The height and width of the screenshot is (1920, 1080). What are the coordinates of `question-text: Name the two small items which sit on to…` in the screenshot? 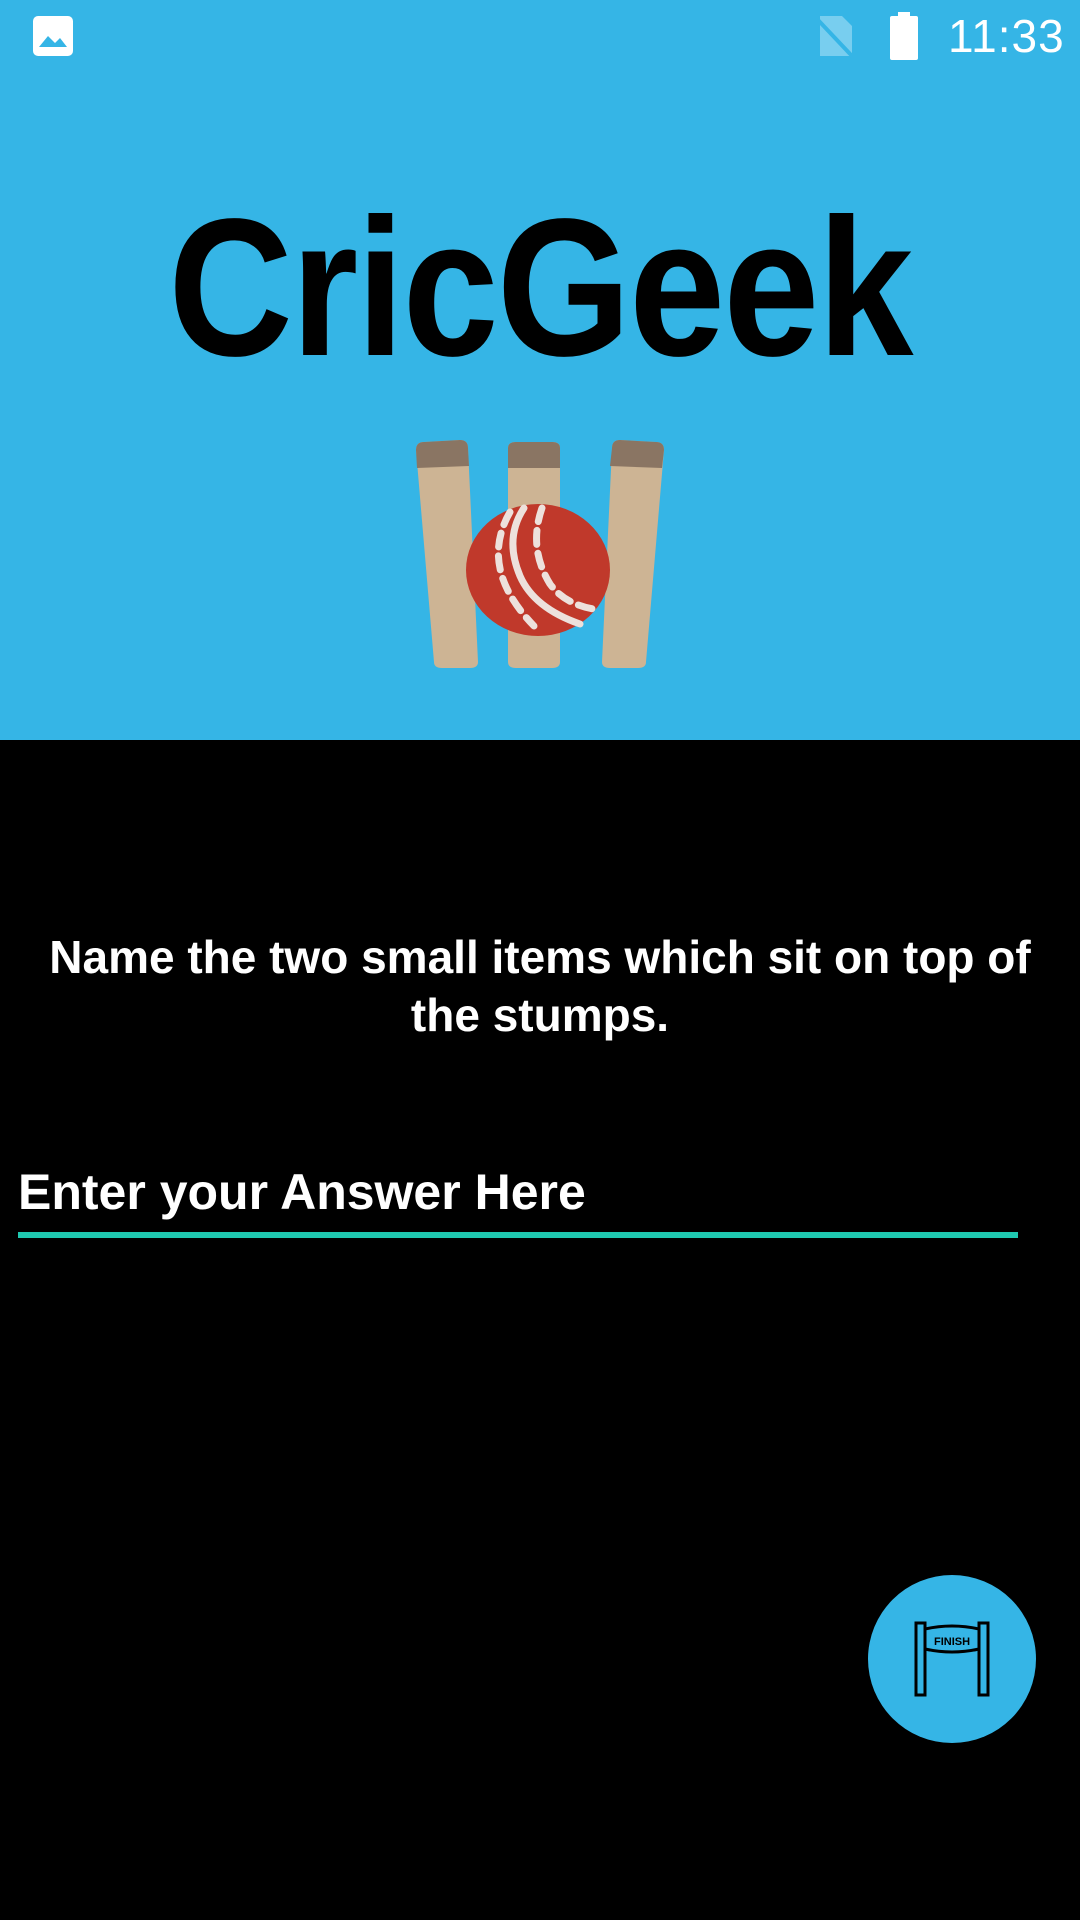 It's located at (540, 986).